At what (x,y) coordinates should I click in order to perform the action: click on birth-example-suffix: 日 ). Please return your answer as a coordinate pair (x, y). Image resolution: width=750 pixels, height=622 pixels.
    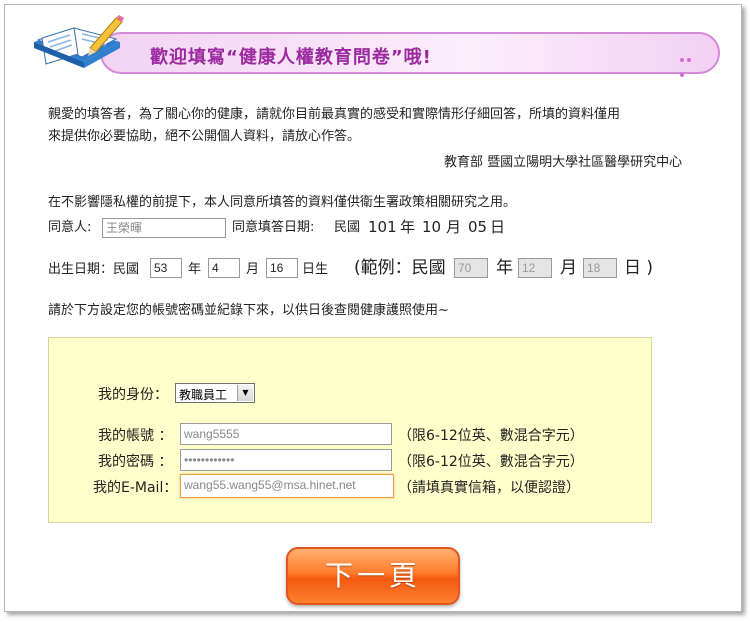
    Looking at the image, I should click on (639, 268).